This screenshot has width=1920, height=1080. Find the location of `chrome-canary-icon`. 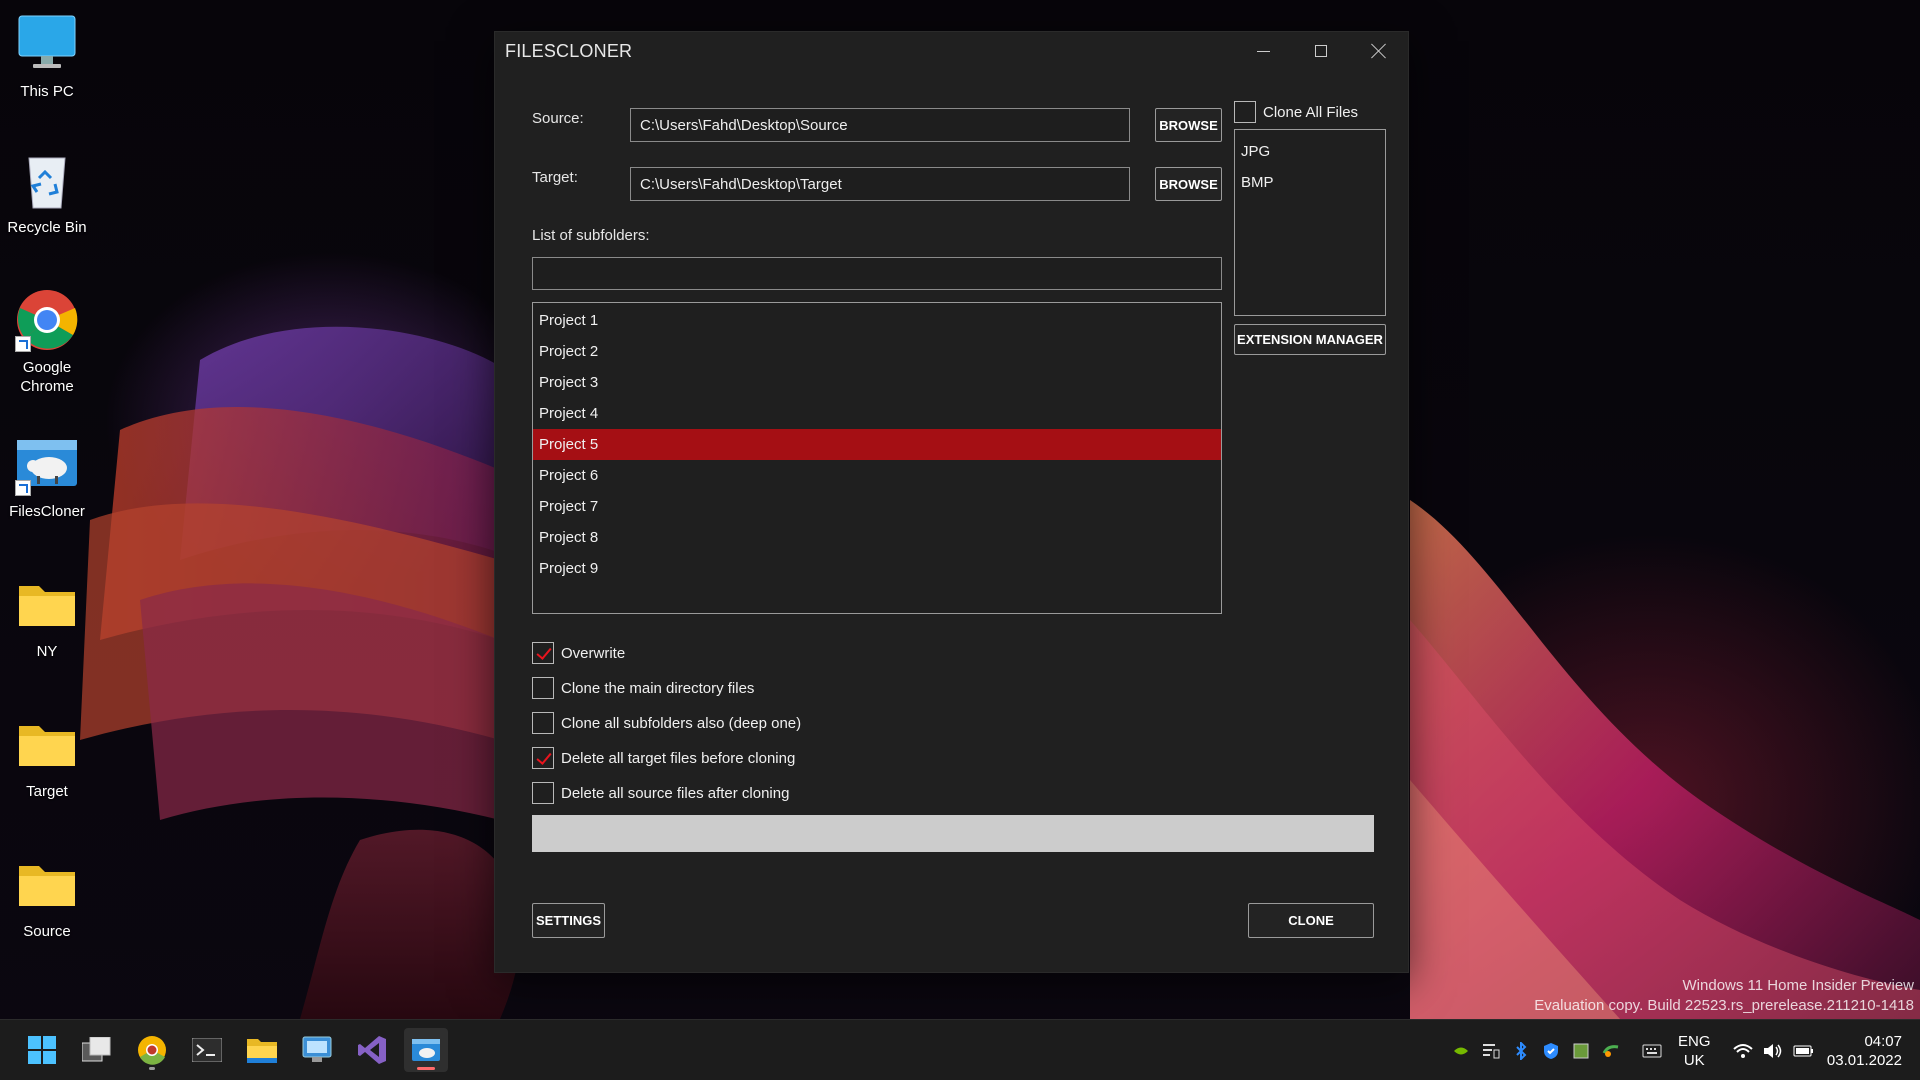

chrome-canary-icon is located at coordinates (152, 1050).